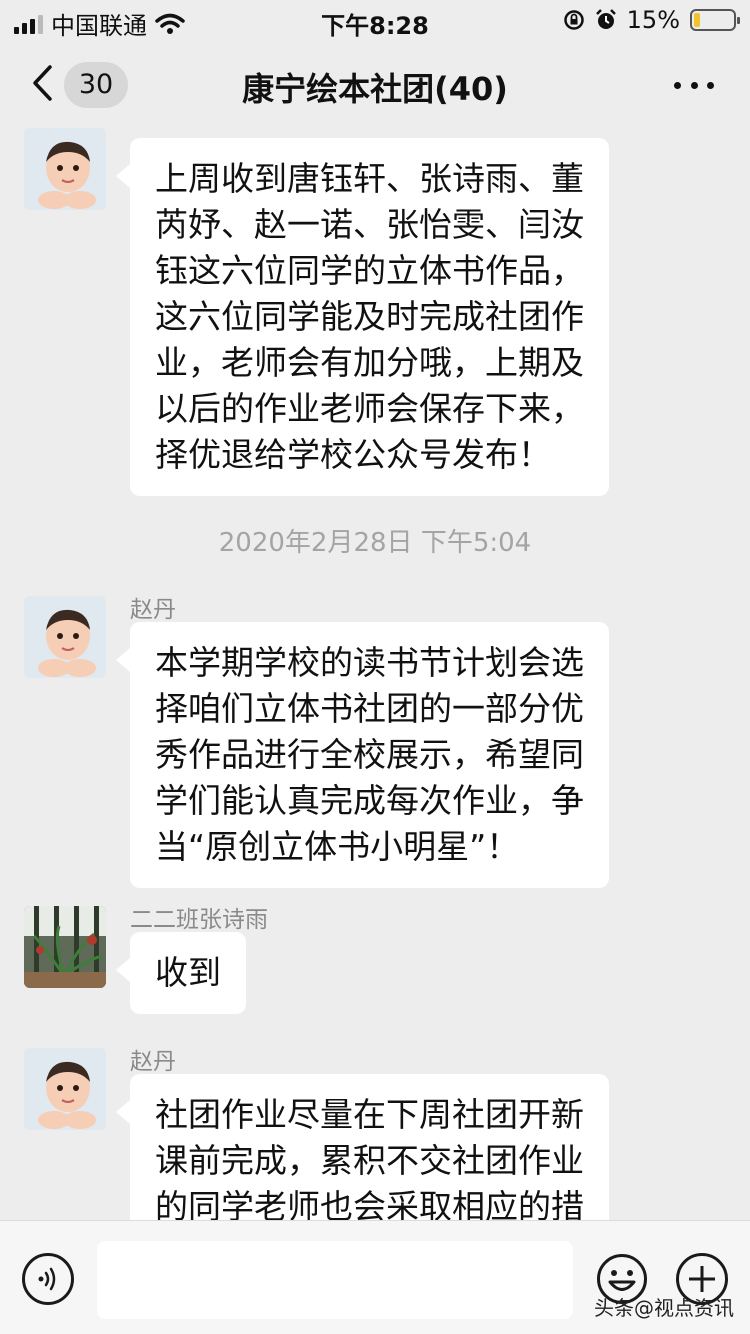 Image resolution: width=750 pixels, height=1334 pixels. I want to click on message-line: 的同学老师也会采取相应的措, so click(369, 1203).